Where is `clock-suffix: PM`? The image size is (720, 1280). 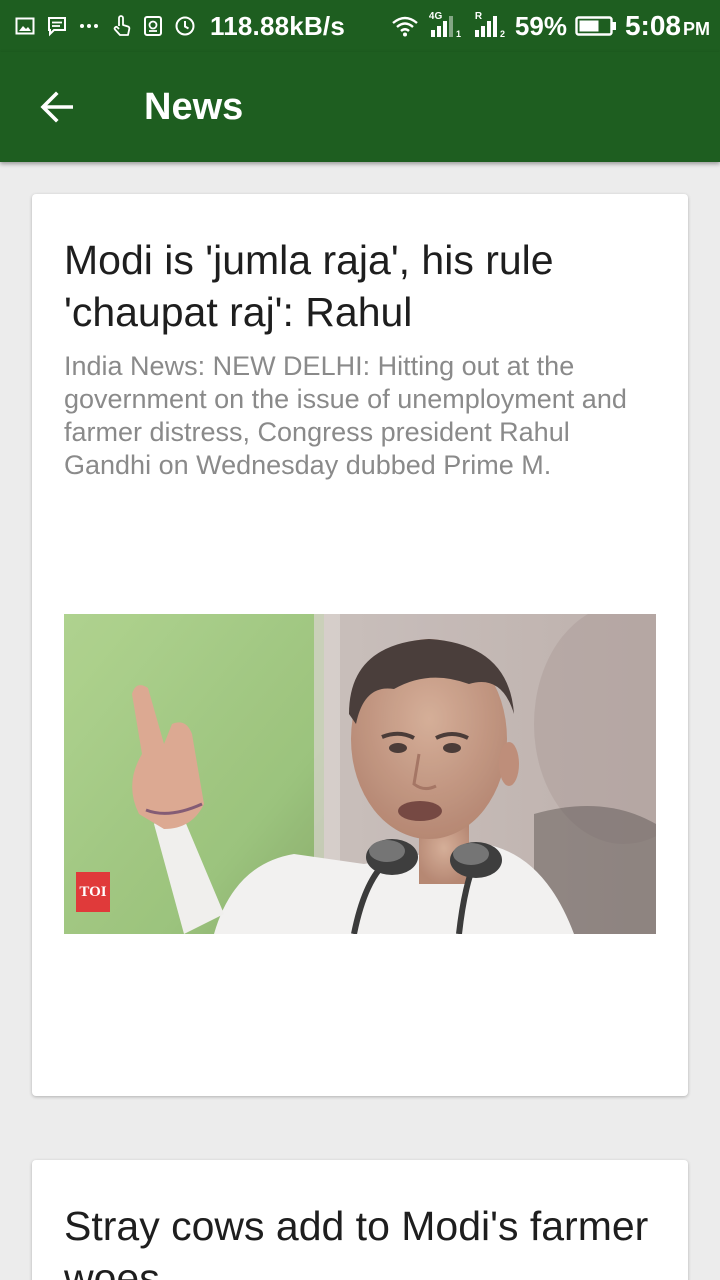
clock-suffix: PM is located at coordinates (696, 29).